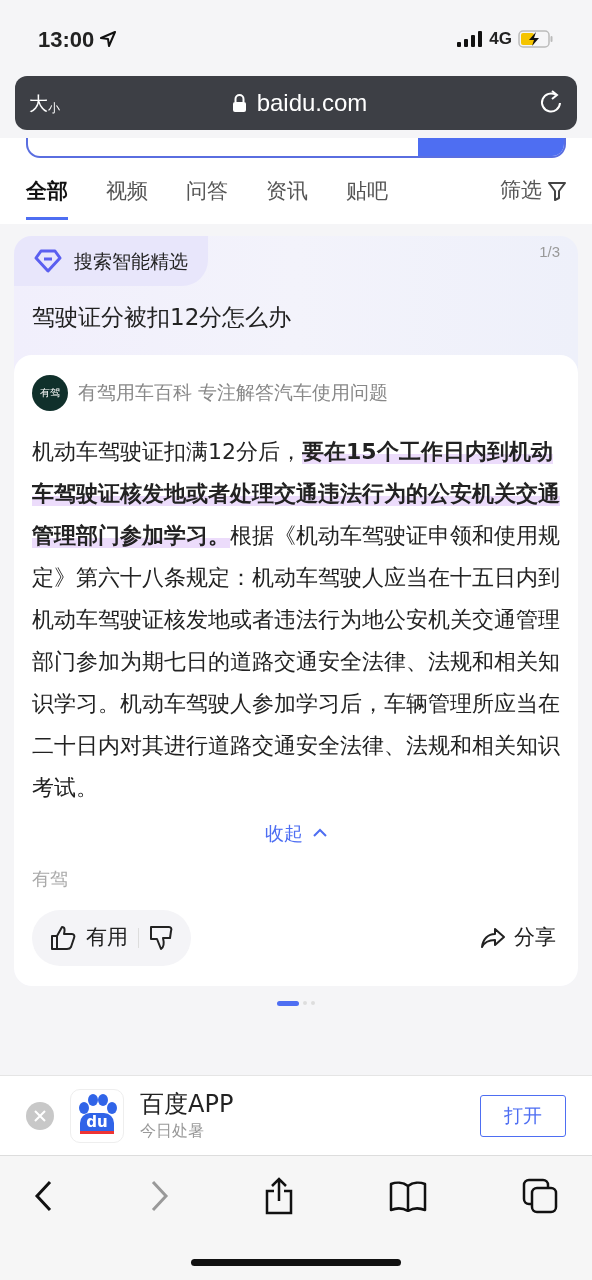 Image resolution: width=592 pixels, height=1280 pixels. I want to click on network-label: 4G, so click(500, 39).